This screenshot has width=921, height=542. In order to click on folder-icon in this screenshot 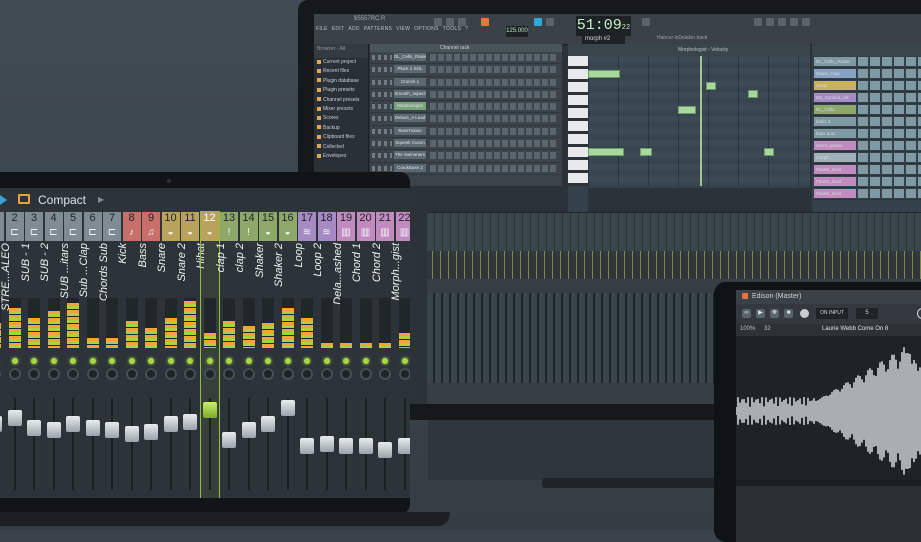, I will do `click(24, 199)`.